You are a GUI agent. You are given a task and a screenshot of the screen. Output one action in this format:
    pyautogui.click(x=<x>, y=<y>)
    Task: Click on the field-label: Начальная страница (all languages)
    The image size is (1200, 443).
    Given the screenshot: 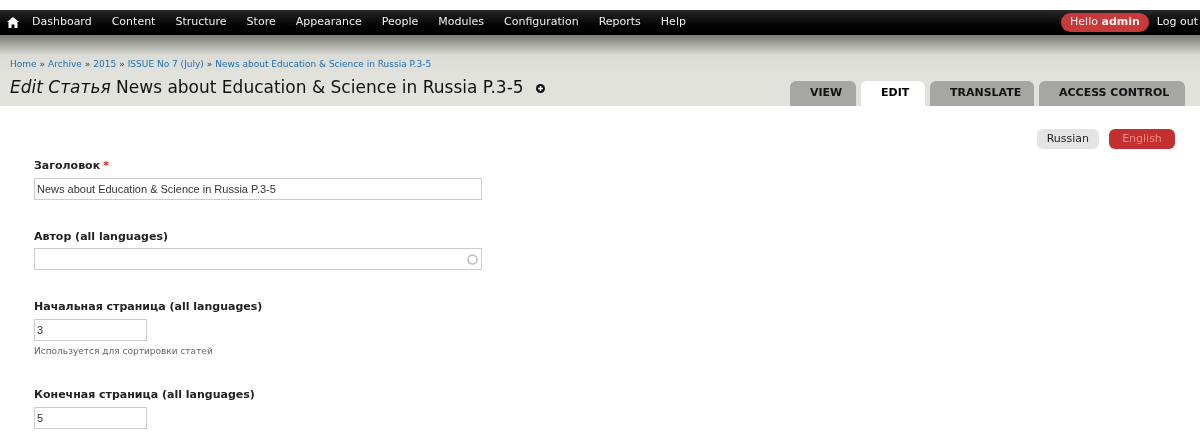 What is the action you would take?
    pyautogui.click(x=148, y=307)
    